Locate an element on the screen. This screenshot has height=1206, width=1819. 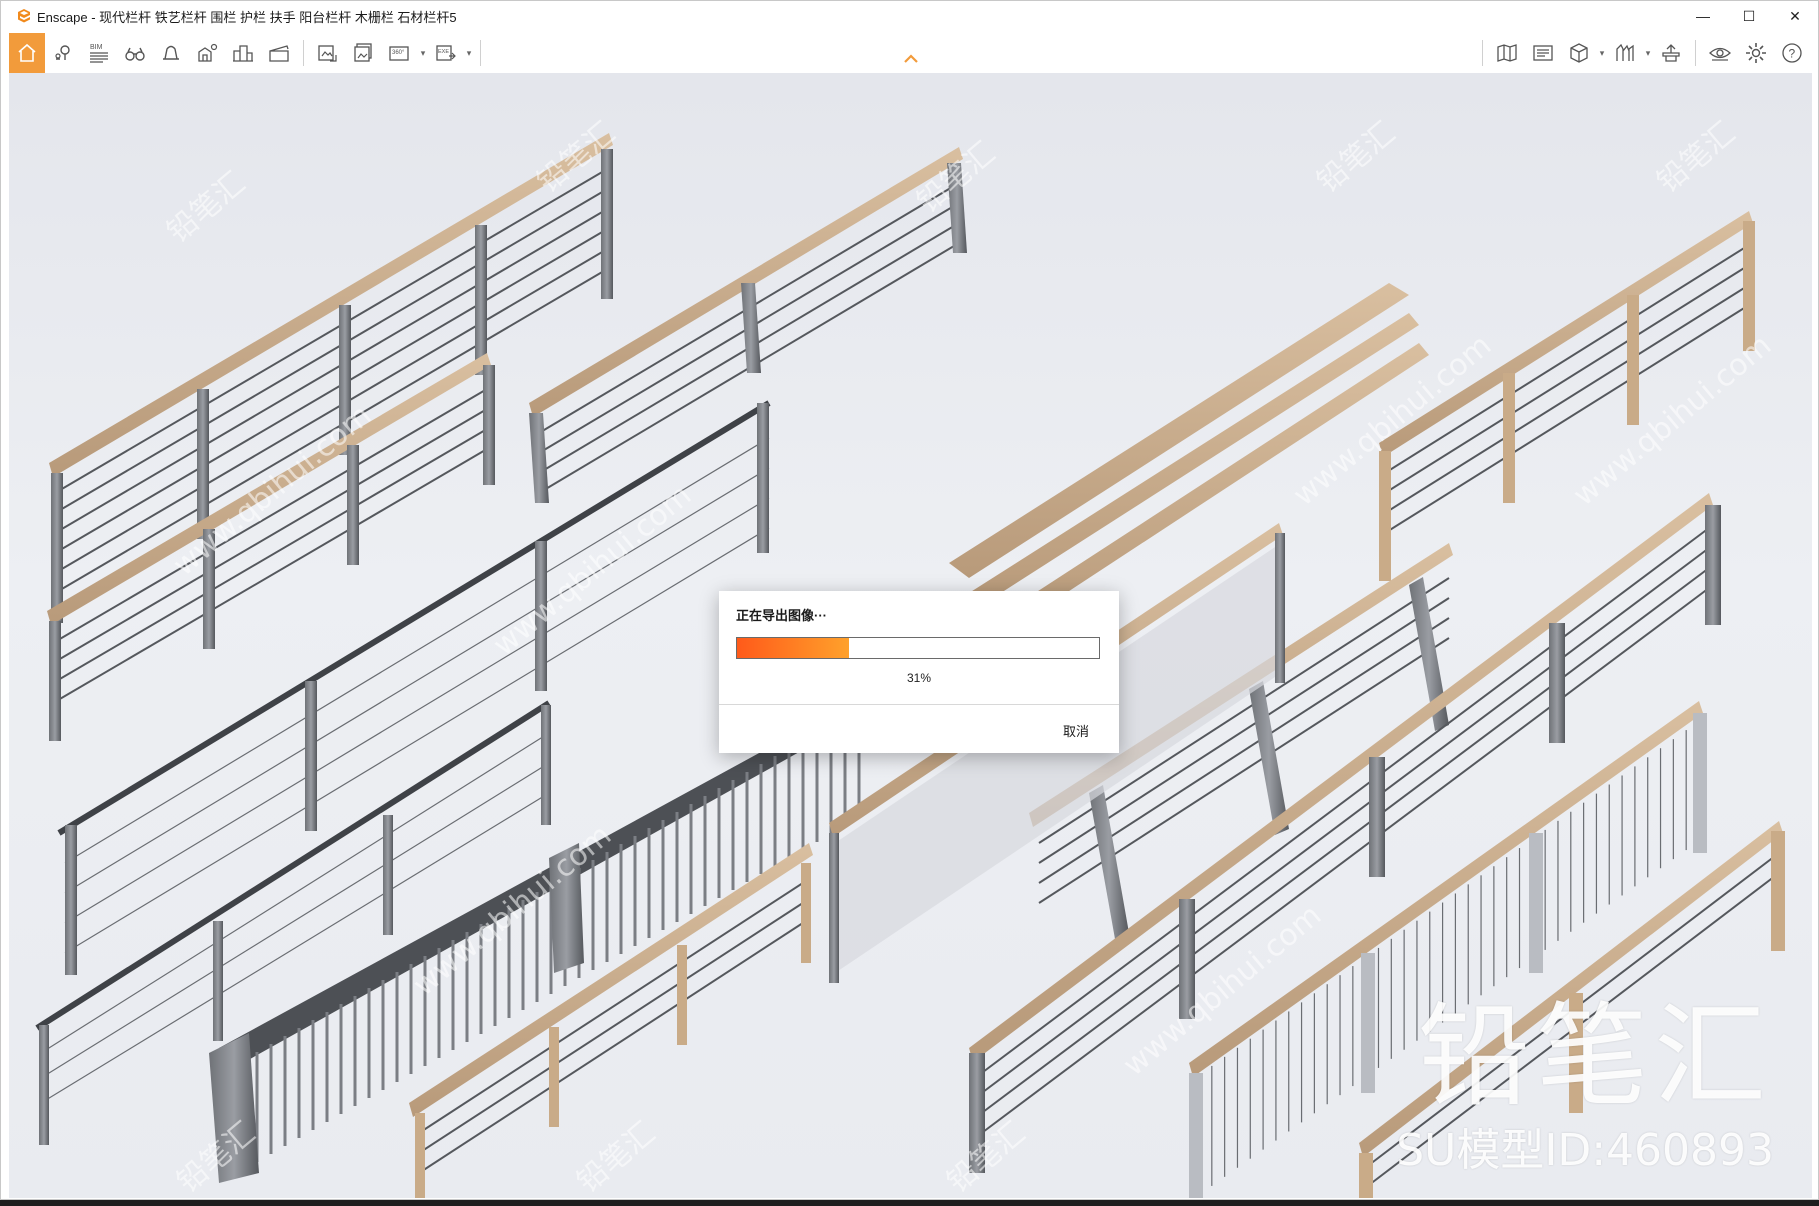
window-controls: — ☐ ✕ is located at coordinates (1749, 16).